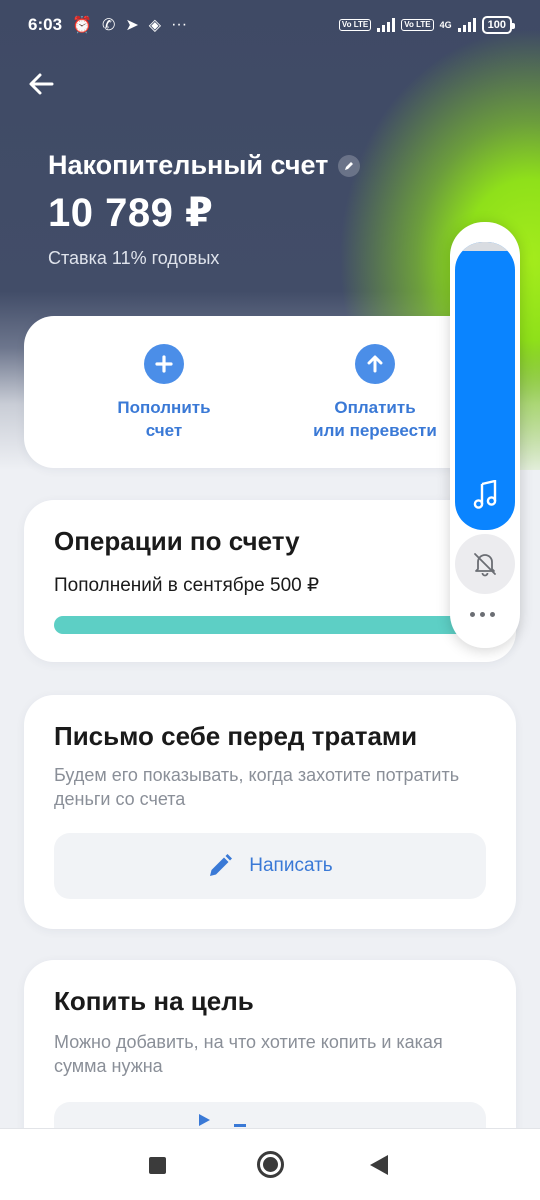 The width and height of the screenshot is (540, 1200). Describe the element at coordinates (155, 25) in the screenshot. I see `layers-icon: ◈` at that location.